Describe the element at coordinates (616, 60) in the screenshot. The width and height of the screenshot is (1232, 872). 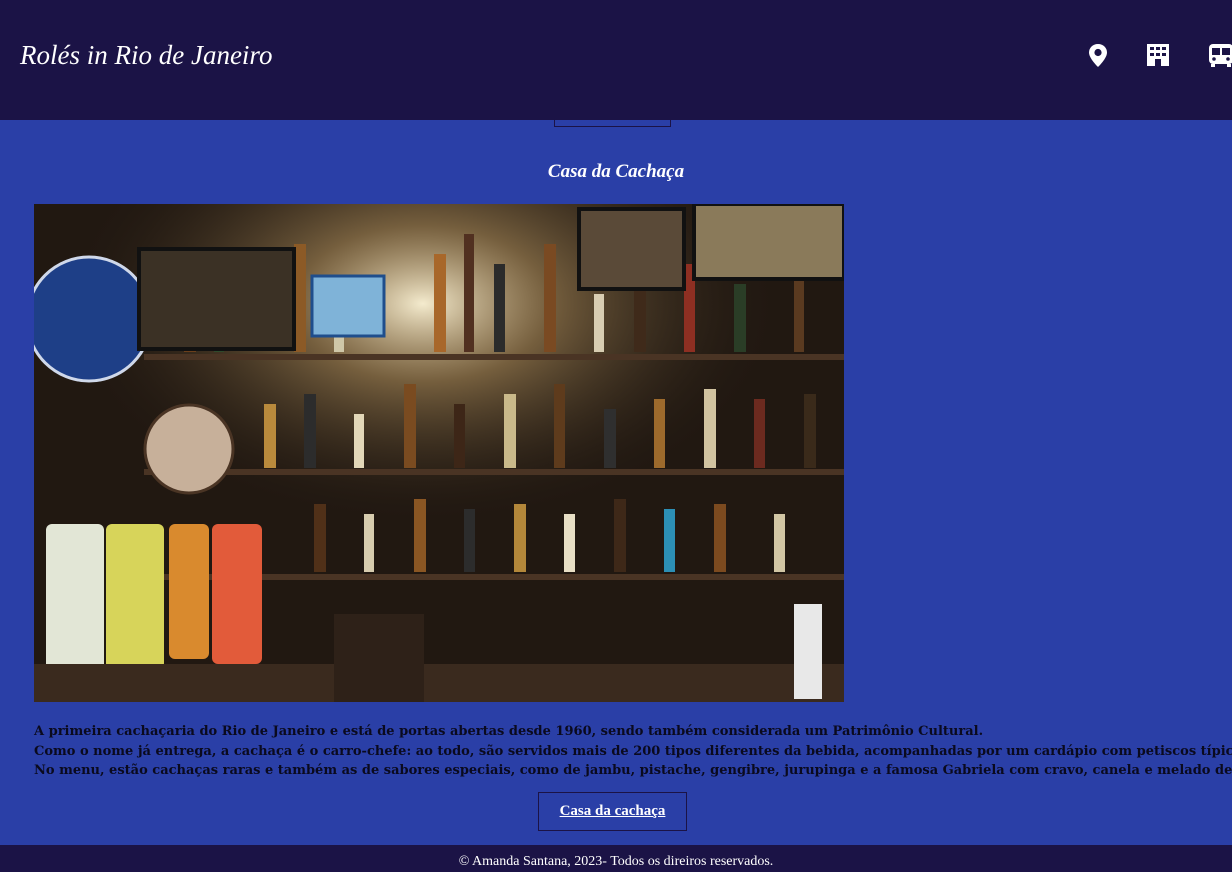
I see `site-header: Rolés in Rio de Janeiro` at that location.